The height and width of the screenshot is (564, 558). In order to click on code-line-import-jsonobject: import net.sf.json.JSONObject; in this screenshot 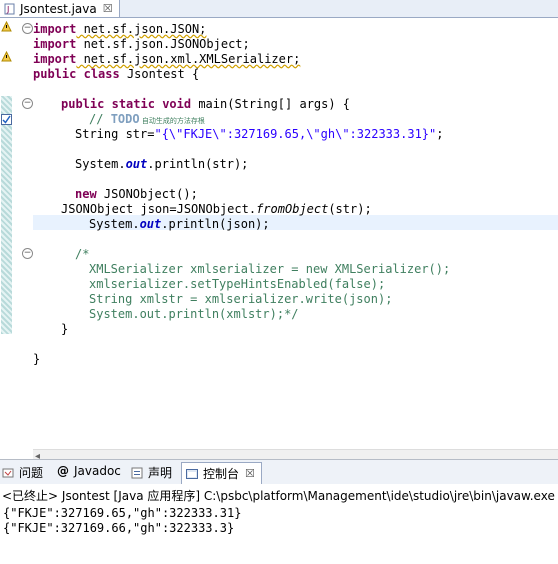, I will do `click(141, 44)`.